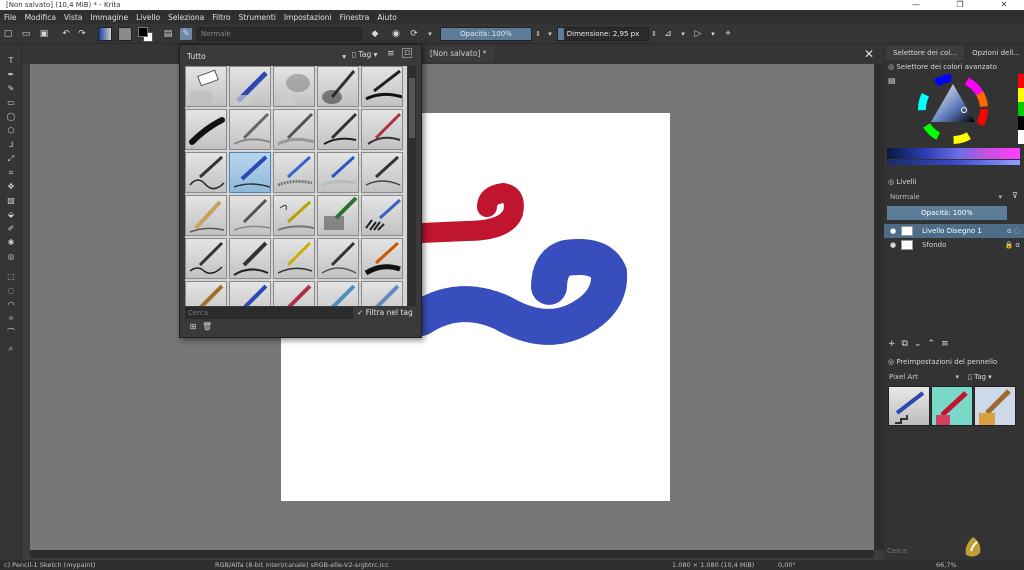  What do you see at coordinates (364, 54) in the screenshot?
I see `tag-menu-button: ▯ Tag ▾` at bounding box center [364, 54].